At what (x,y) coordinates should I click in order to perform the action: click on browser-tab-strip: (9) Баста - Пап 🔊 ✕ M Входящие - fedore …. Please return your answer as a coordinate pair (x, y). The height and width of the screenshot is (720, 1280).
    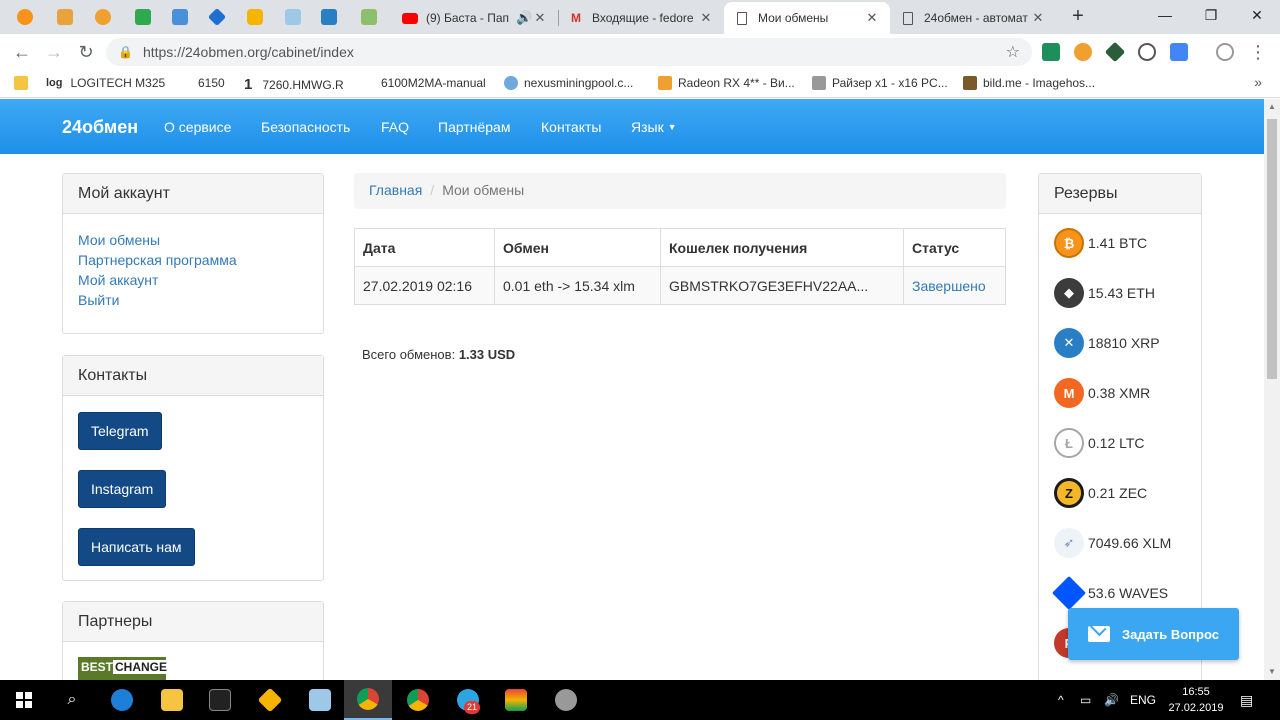
    Looking at the image, I should click on (640, 17).